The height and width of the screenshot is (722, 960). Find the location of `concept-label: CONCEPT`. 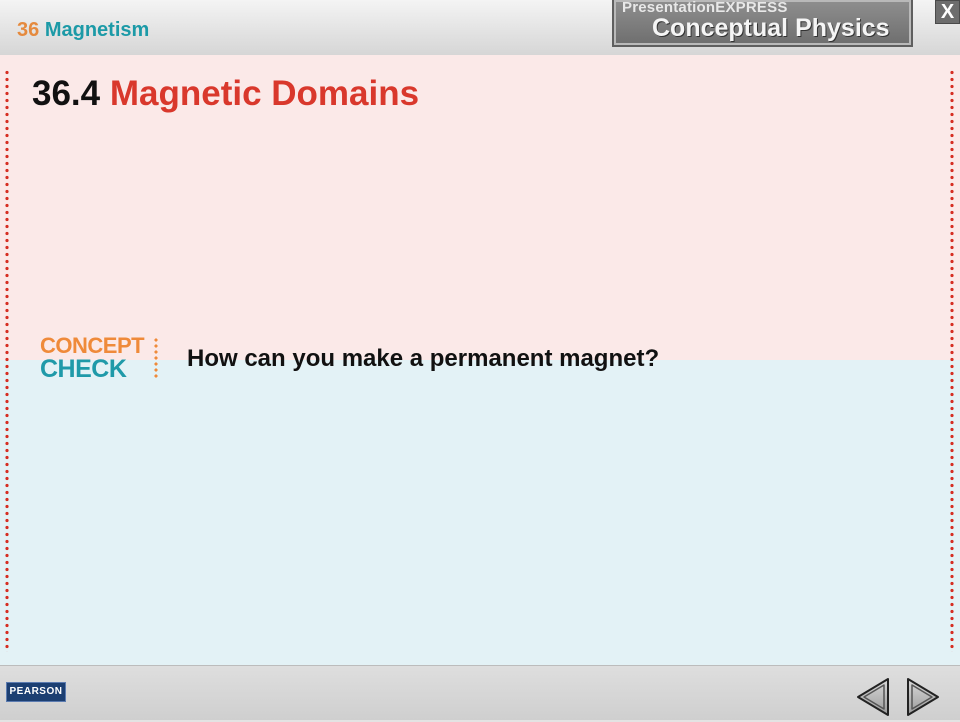

concept-label: CONCEPT is located at coordinates (92, 345).